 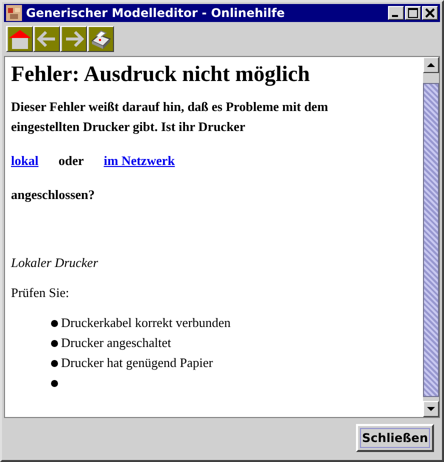 I want to click on minimize-icon, so click(x=395, y=16).